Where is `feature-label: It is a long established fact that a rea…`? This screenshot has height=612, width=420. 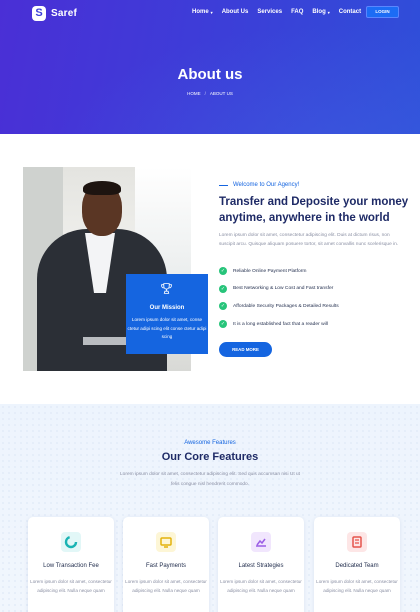
feature-label: It is a long established fact that a rea… is located at coordinates (280, 324).